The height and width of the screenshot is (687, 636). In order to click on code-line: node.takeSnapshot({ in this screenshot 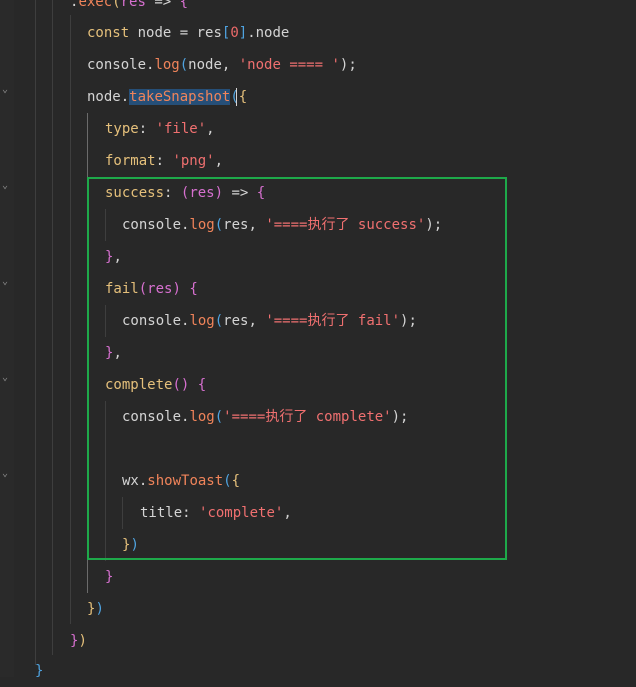, I will do `click(167, 97)`.